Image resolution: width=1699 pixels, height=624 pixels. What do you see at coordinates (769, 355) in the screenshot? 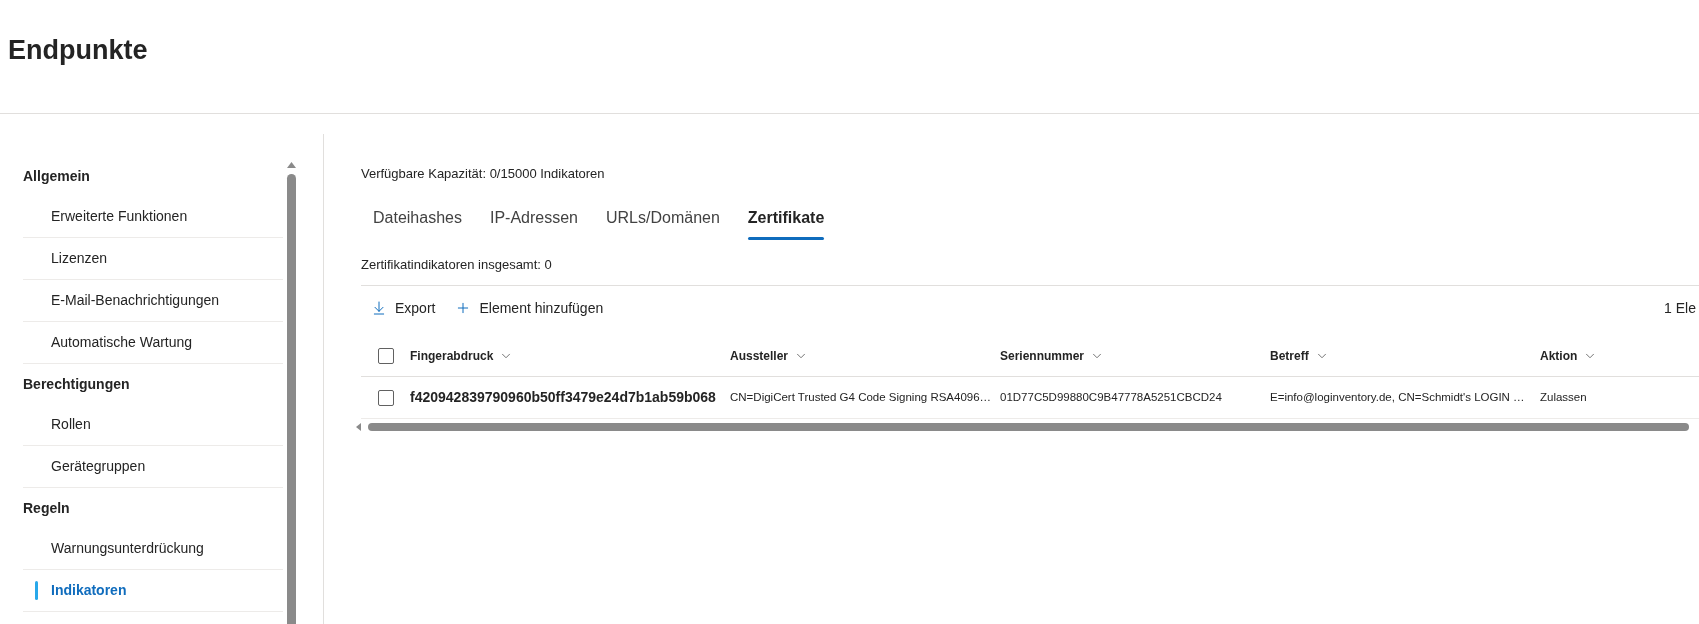
I see `column-header: Aussteller` at bounding box center [769, 355].